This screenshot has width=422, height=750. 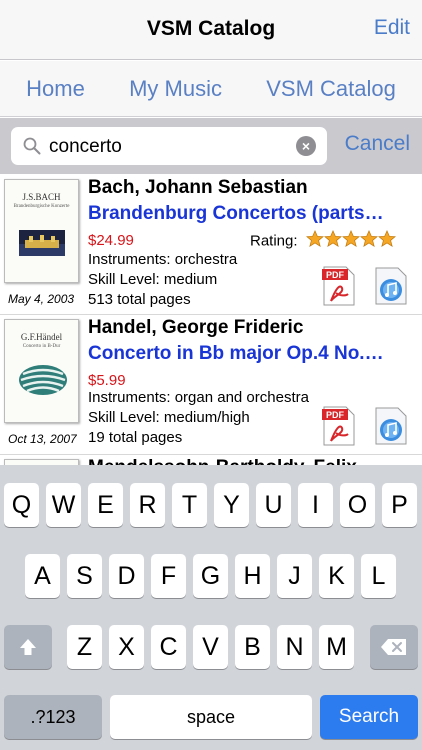 I want to click on rating-stars, so click(x=350, y=241).